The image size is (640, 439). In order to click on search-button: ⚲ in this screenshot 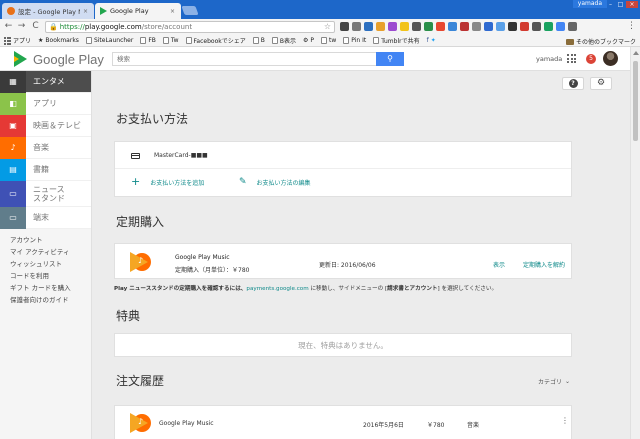, I will do `click(390, 59)`.